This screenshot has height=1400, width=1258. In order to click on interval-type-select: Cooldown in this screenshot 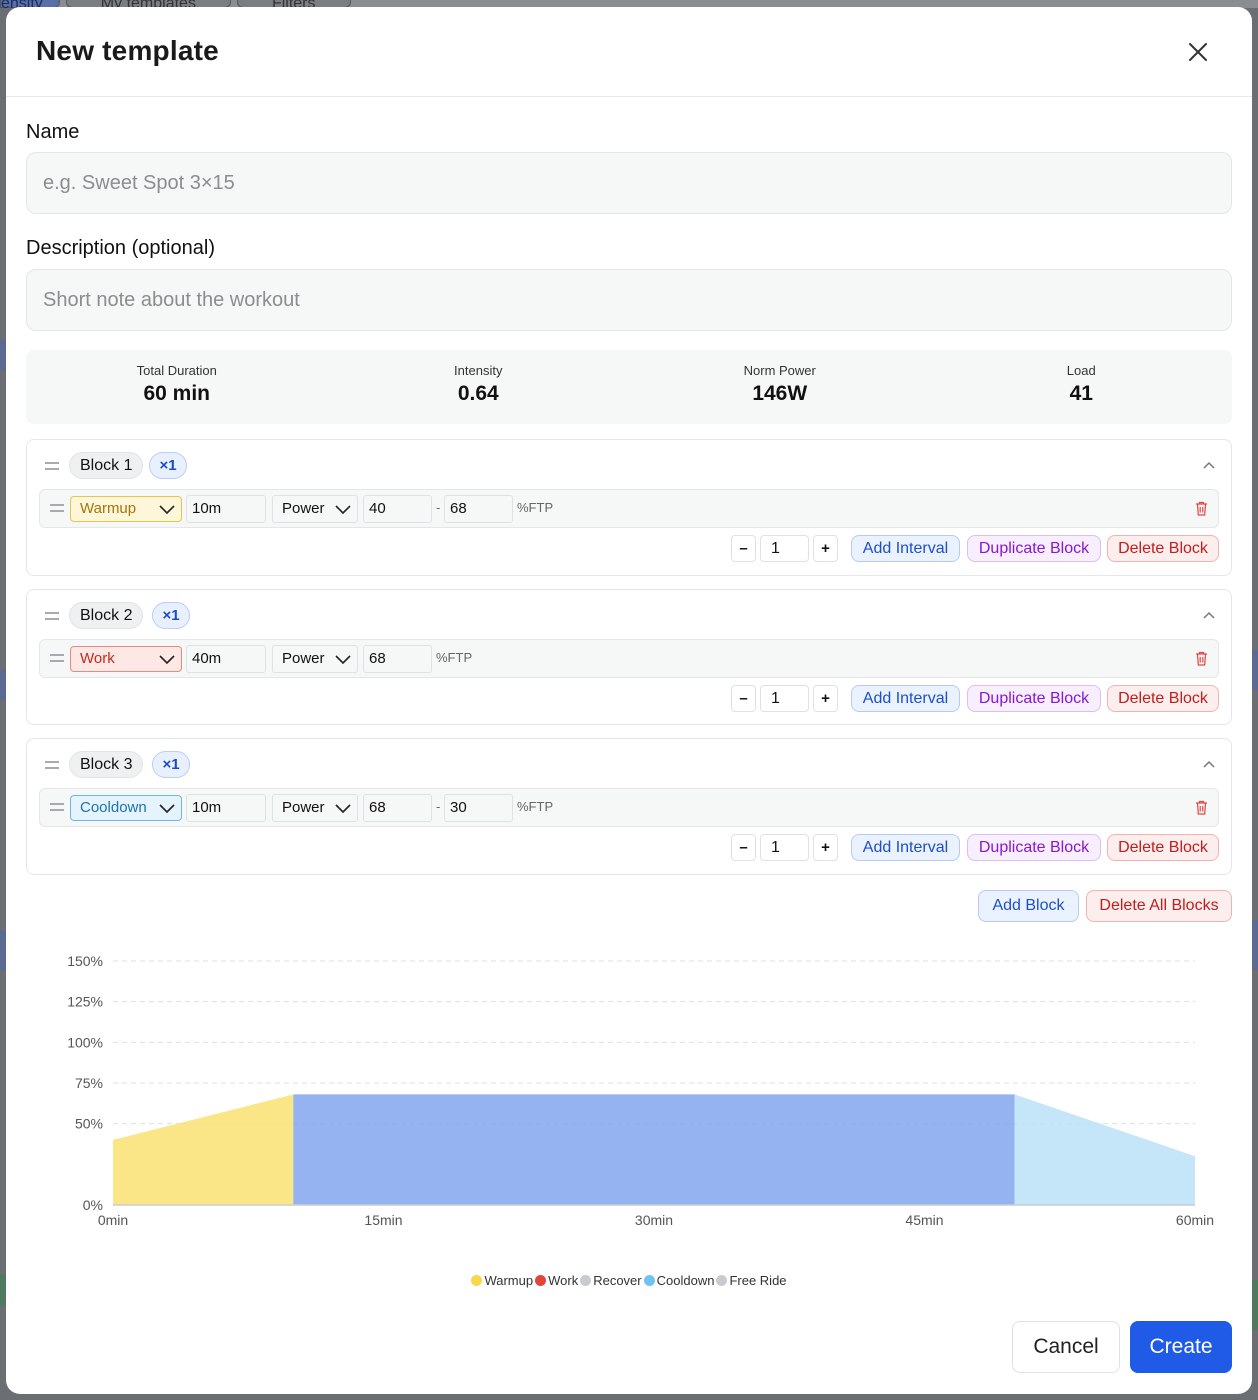, I will do `click(126, 808)`.